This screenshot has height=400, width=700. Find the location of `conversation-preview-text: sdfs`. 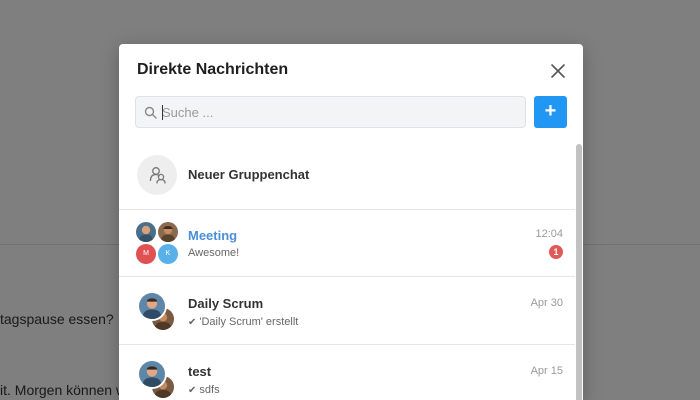

conversation-preview-text: sdfs is located at coordinates (209, 390).